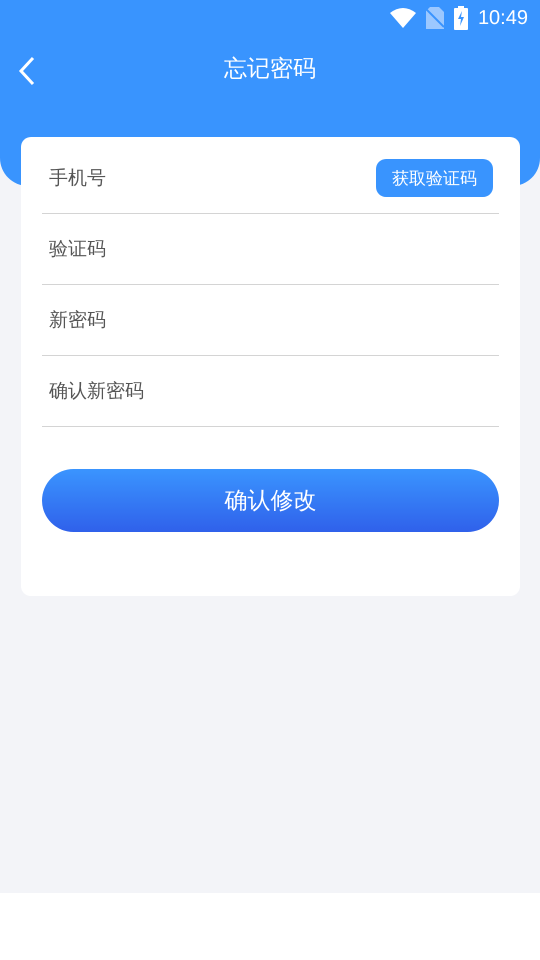 Image resolution: width=540 pixels, height=960 pixels. What do you see at coordinates (270, 69) in the screenshot?
I see `page-title: 忘记密码` at bounding box center [270, 69].